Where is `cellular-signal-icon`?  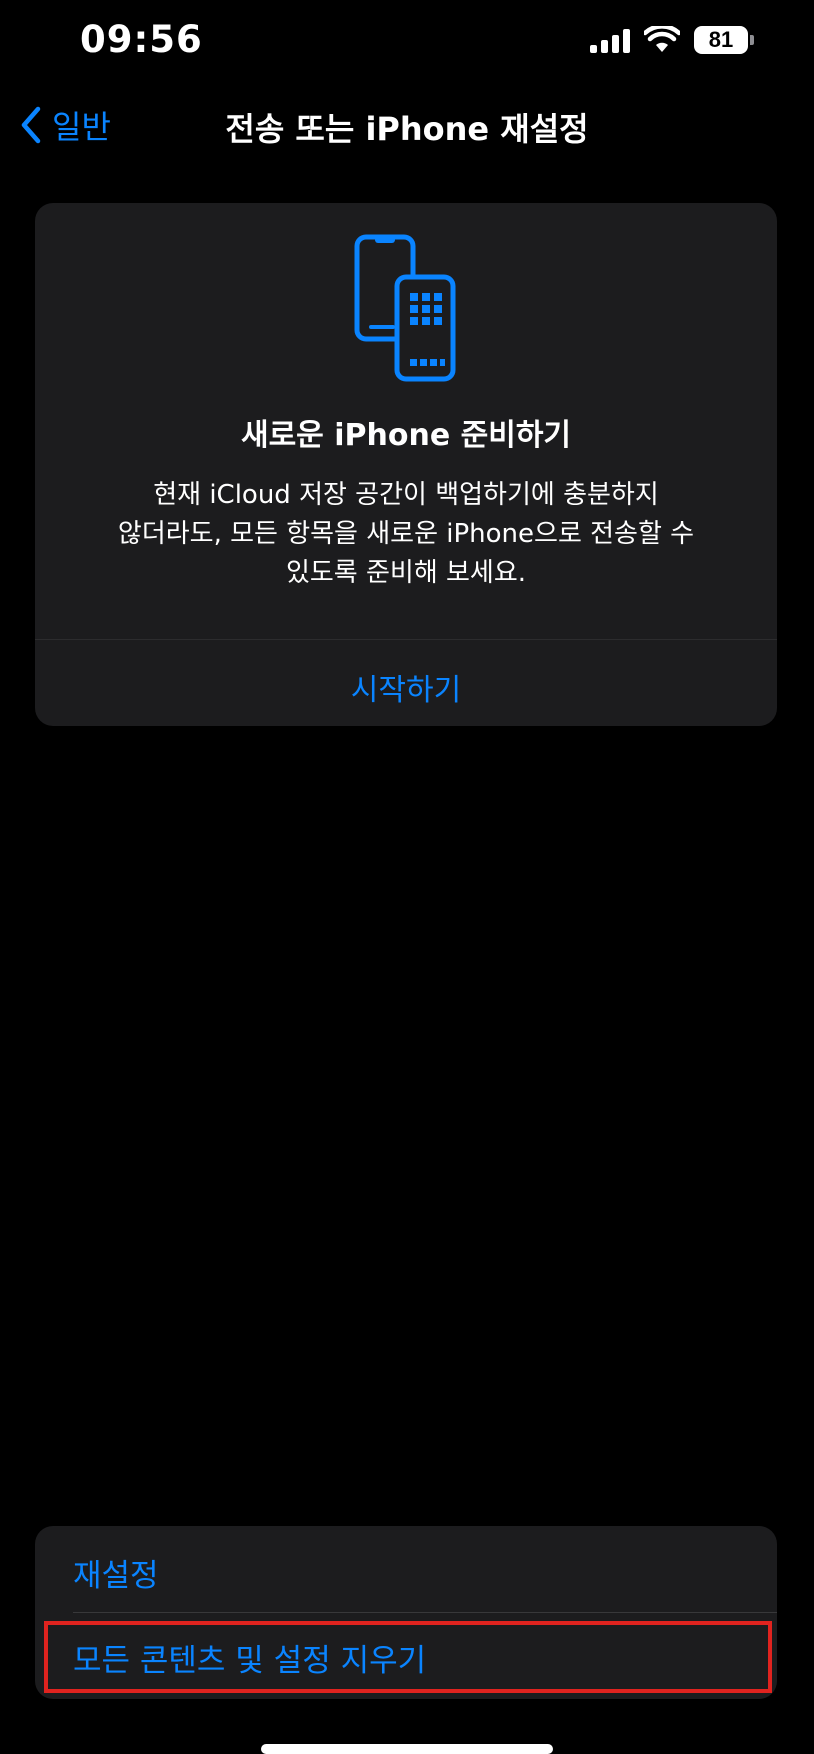 cellular-signal-icon is located at coordinates (610, 40).